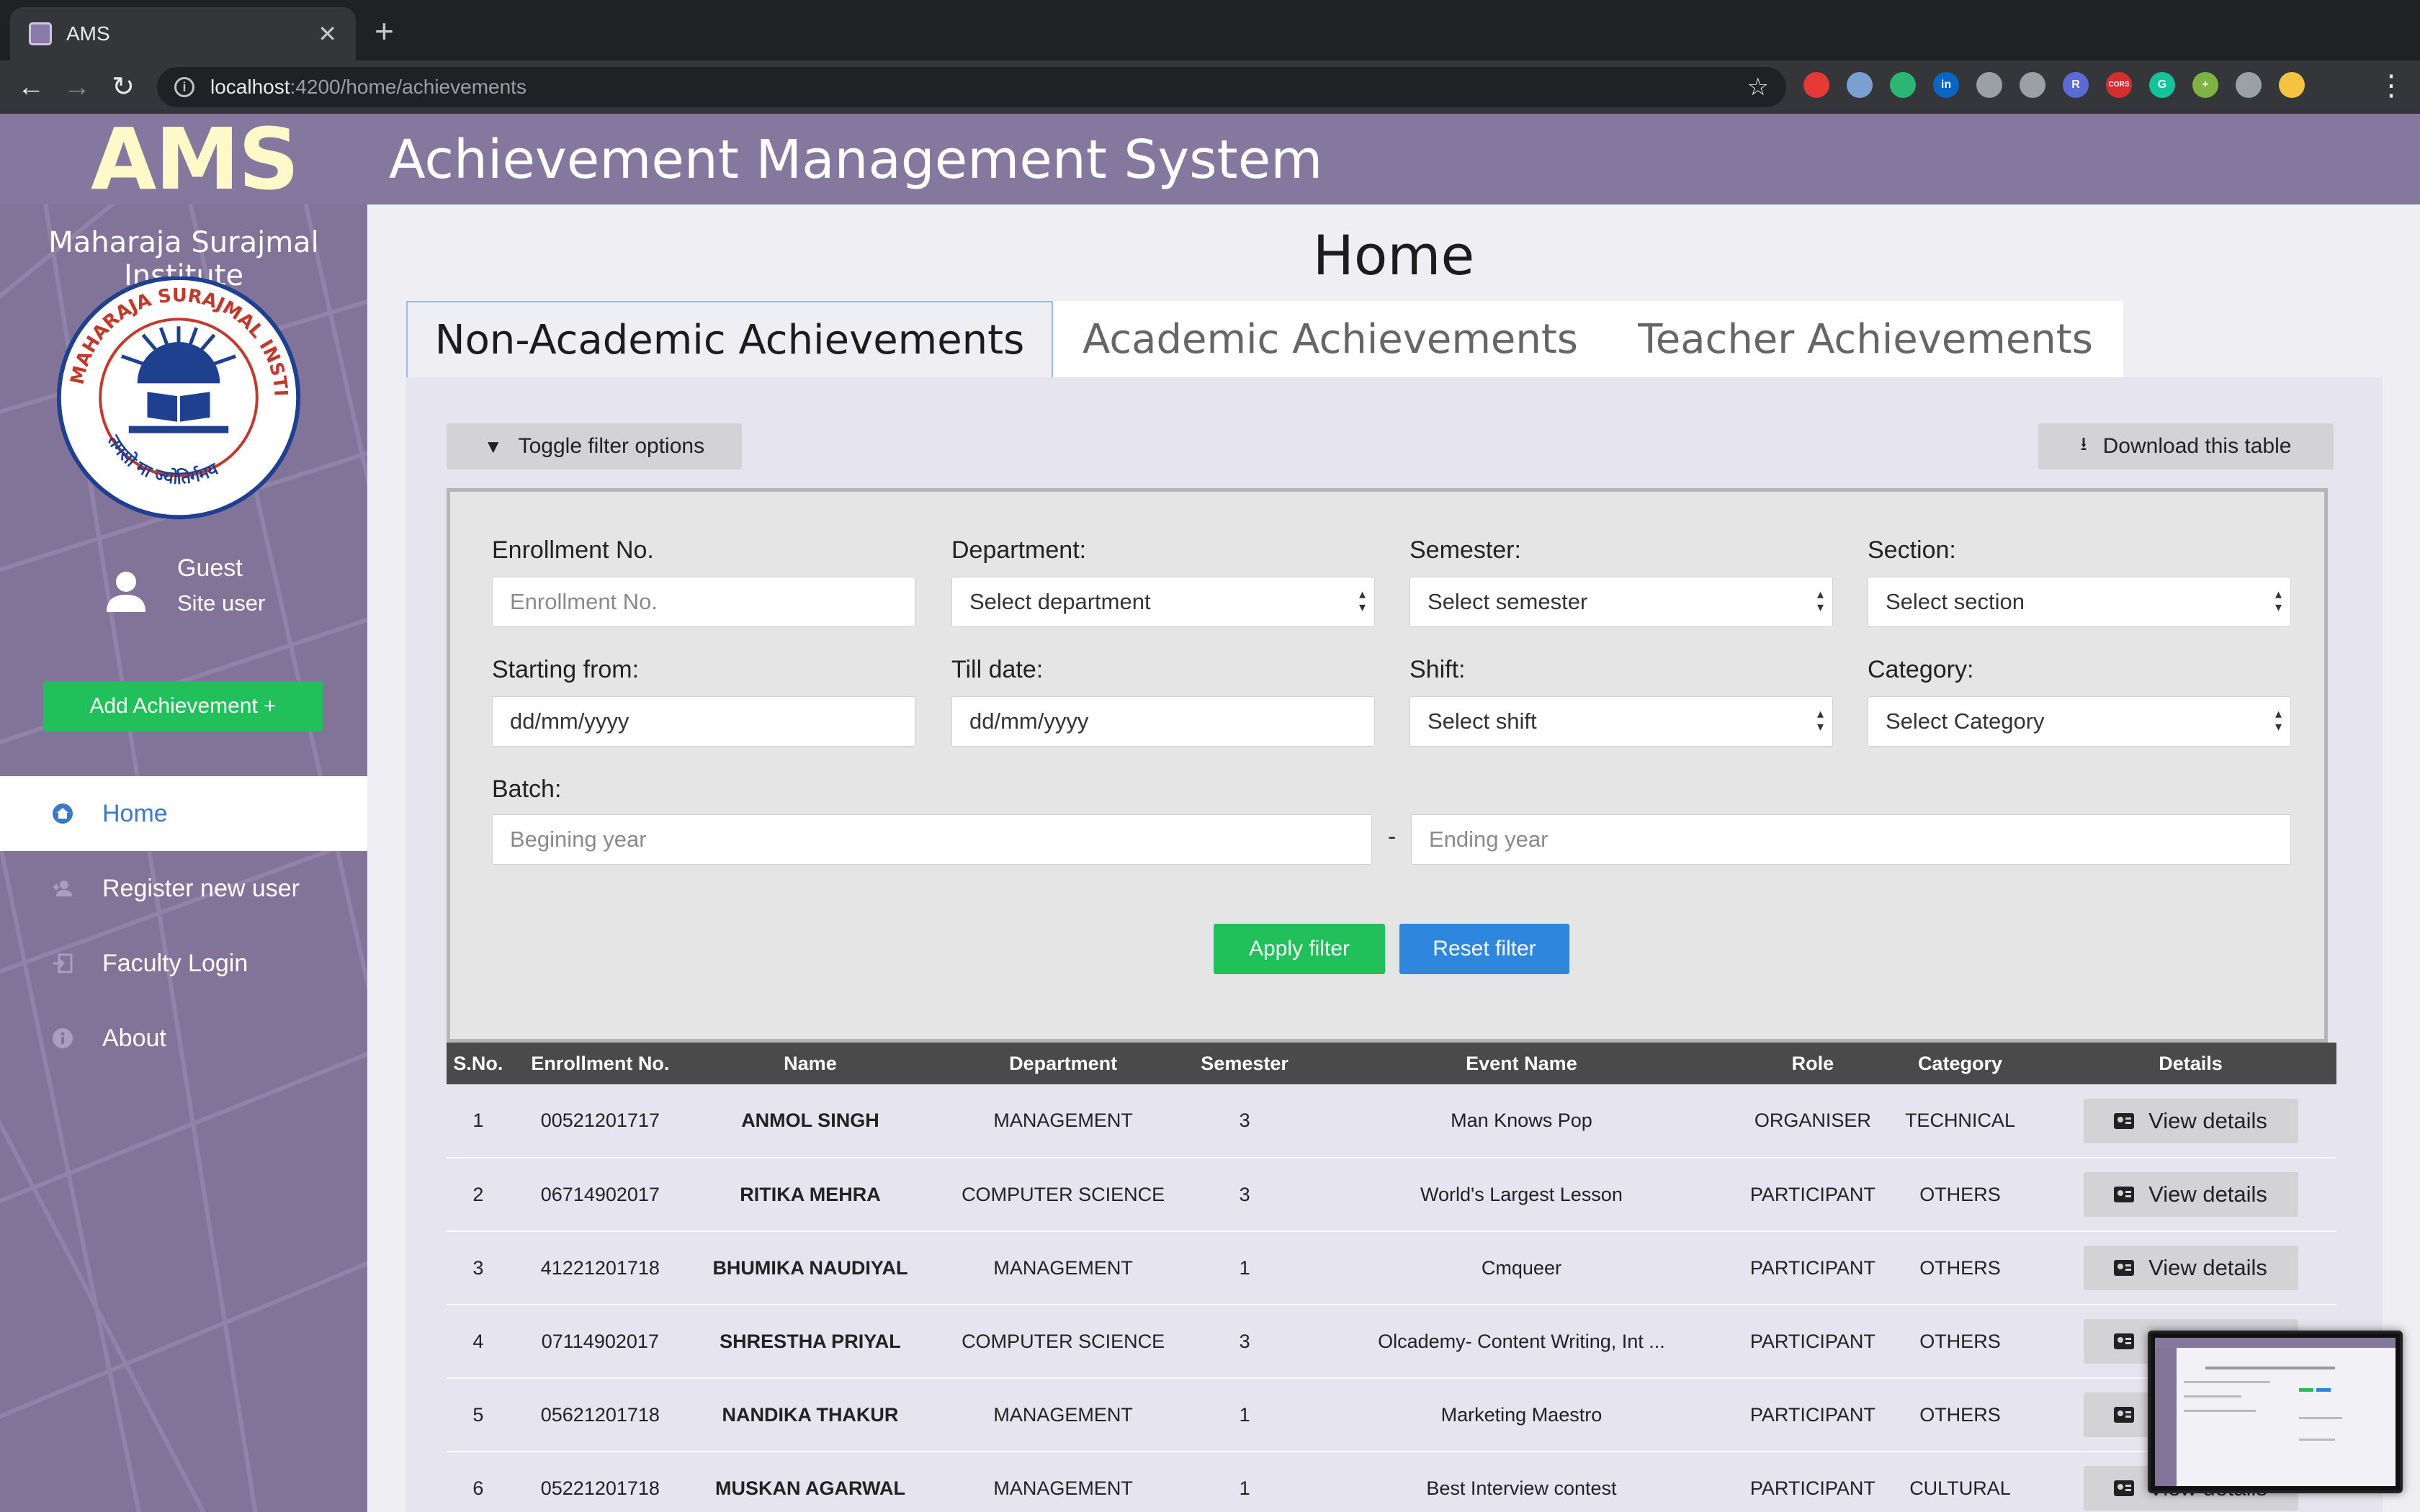 The width and height of the screenshot is (2420, 1512). What do you see at coordinates (183, 888) in the screenshot?
I see `sidebar-item-register: Register new user` at bounding box center [183, 888].